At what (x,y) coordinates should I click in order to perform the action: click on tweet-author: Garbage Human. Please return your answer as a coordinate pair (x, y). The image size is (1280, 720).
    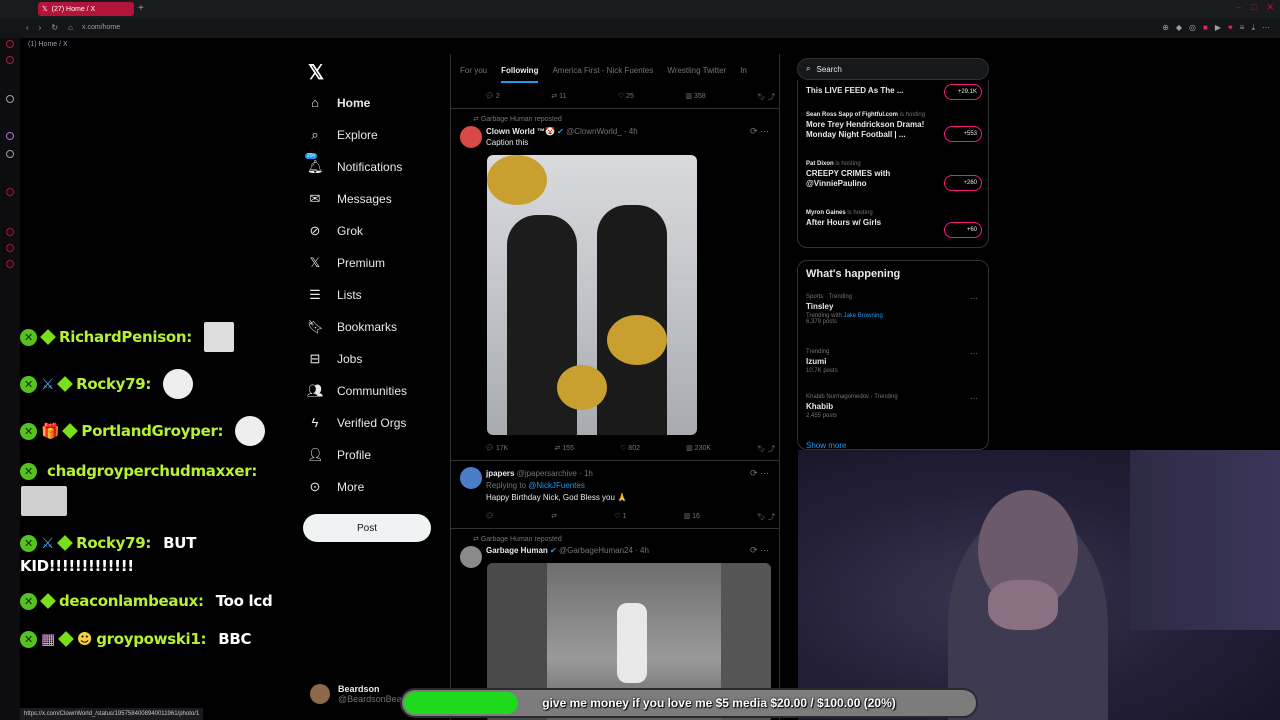
    Looking at the image, I should click on (517, 550).